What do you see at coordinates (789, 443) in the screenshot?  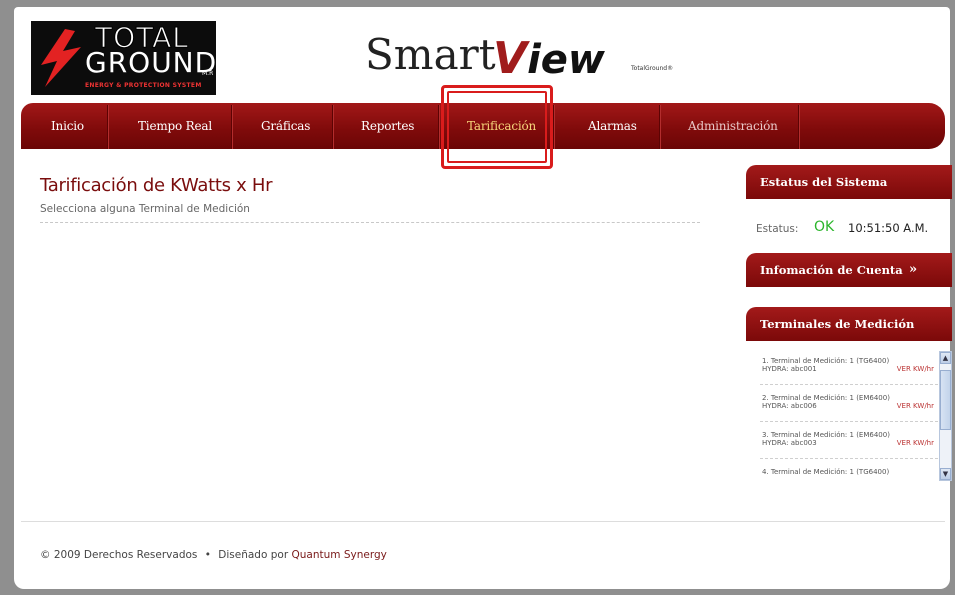 I see `terminal-line2: HYDRA: abc003` at bounding box center [789, 443].